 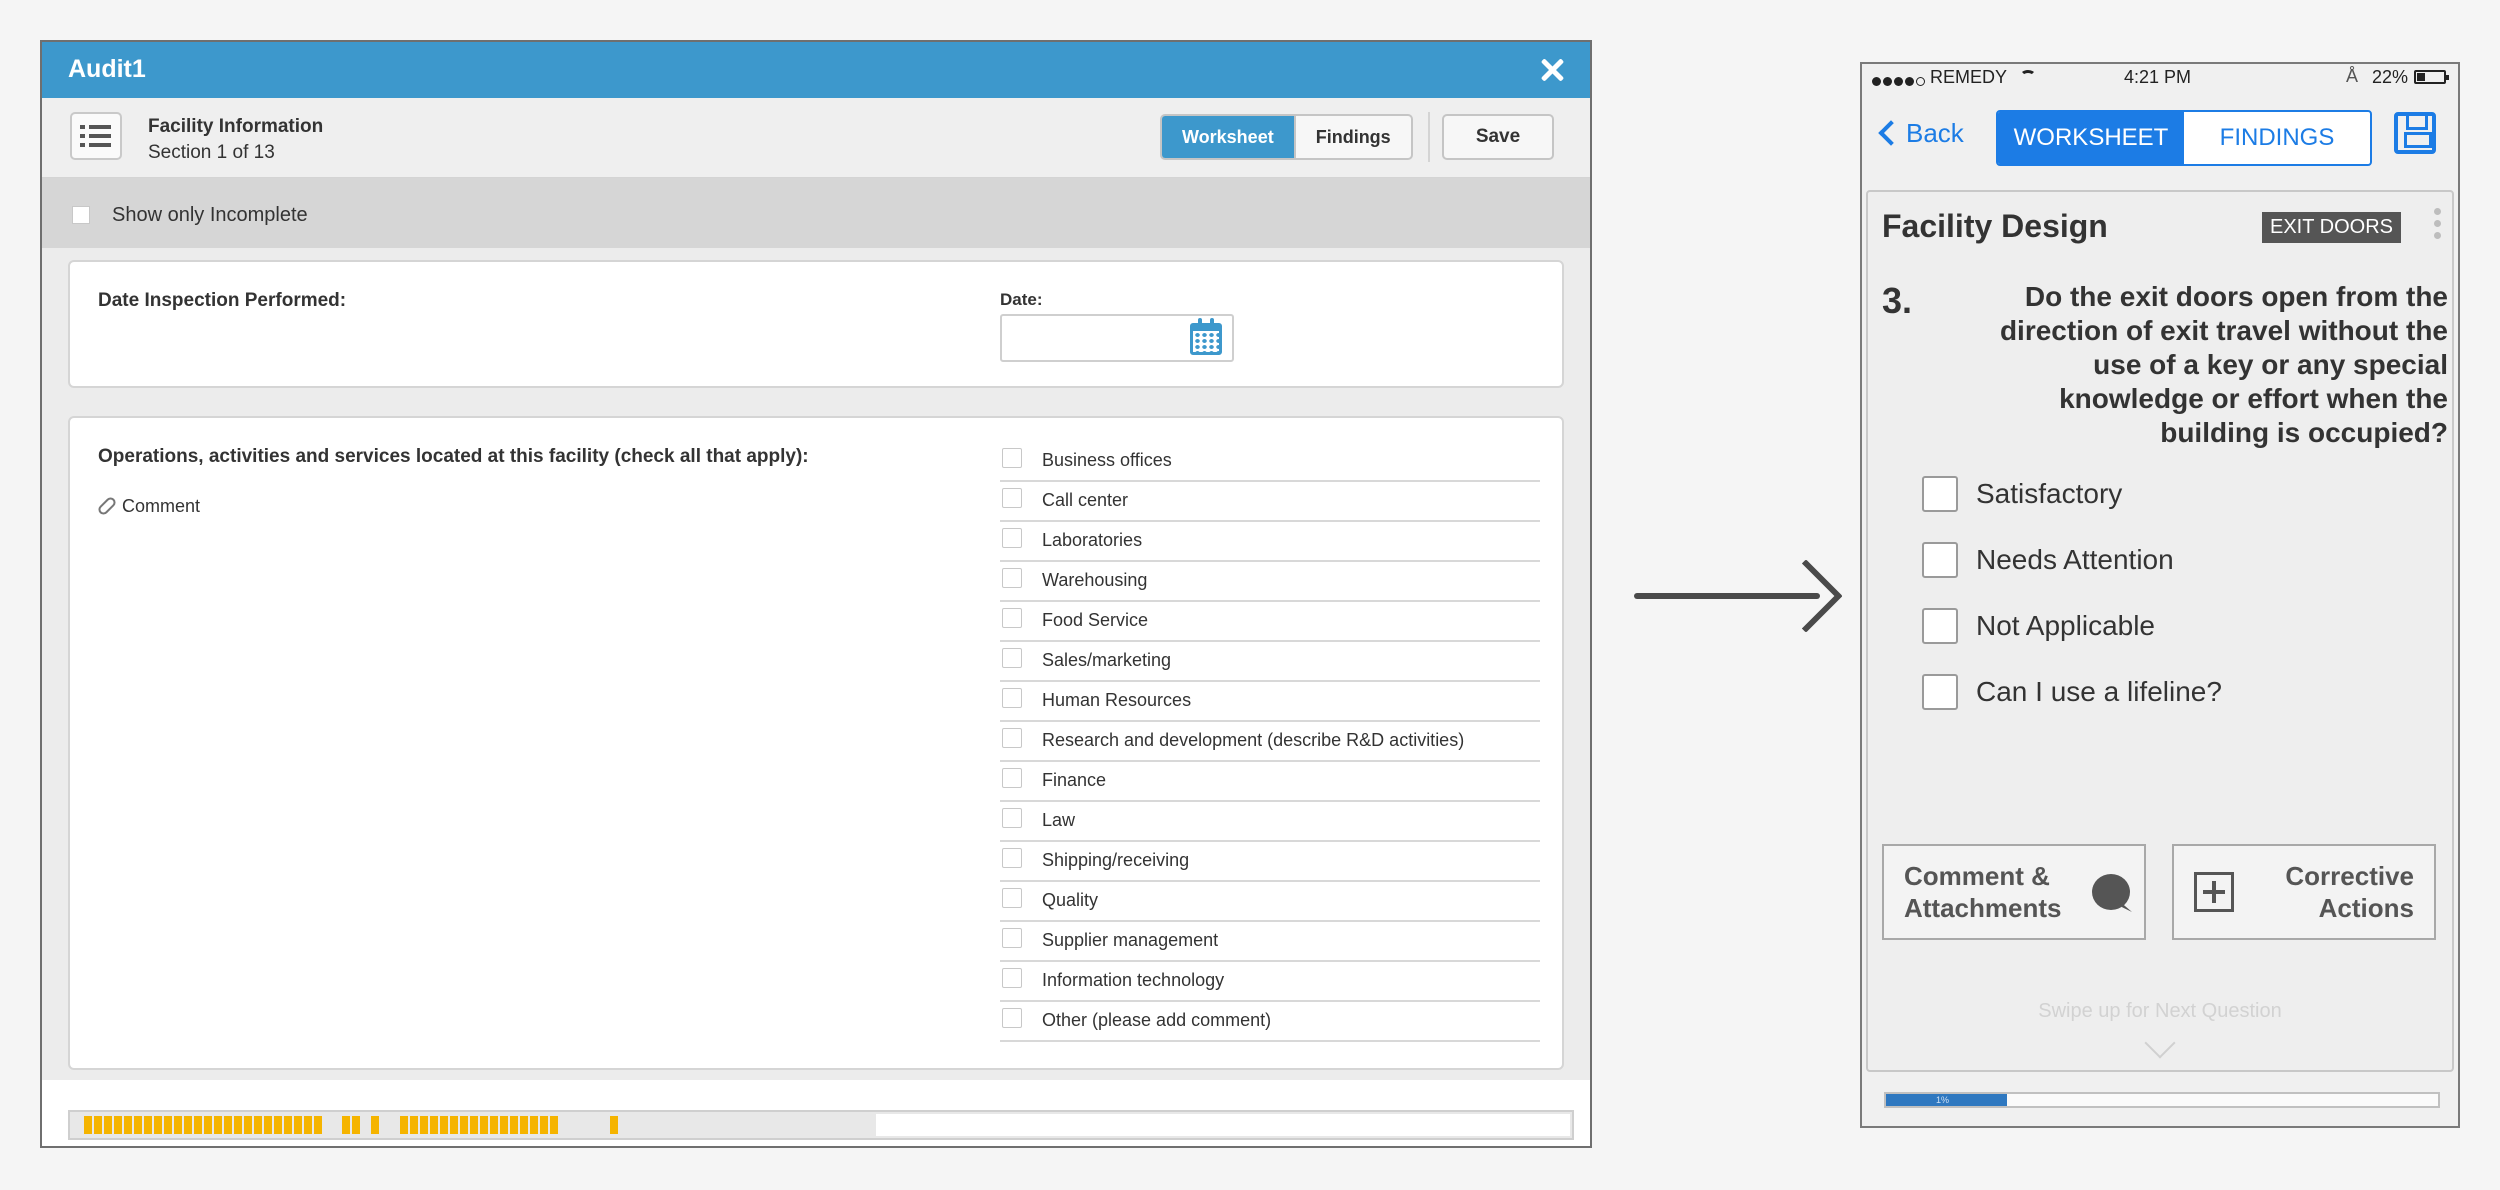 What do you see at coordinates (2049, 493) in the screenshot?
I see `answer-label: Satisfactory` at bounding box center [2049, 493].